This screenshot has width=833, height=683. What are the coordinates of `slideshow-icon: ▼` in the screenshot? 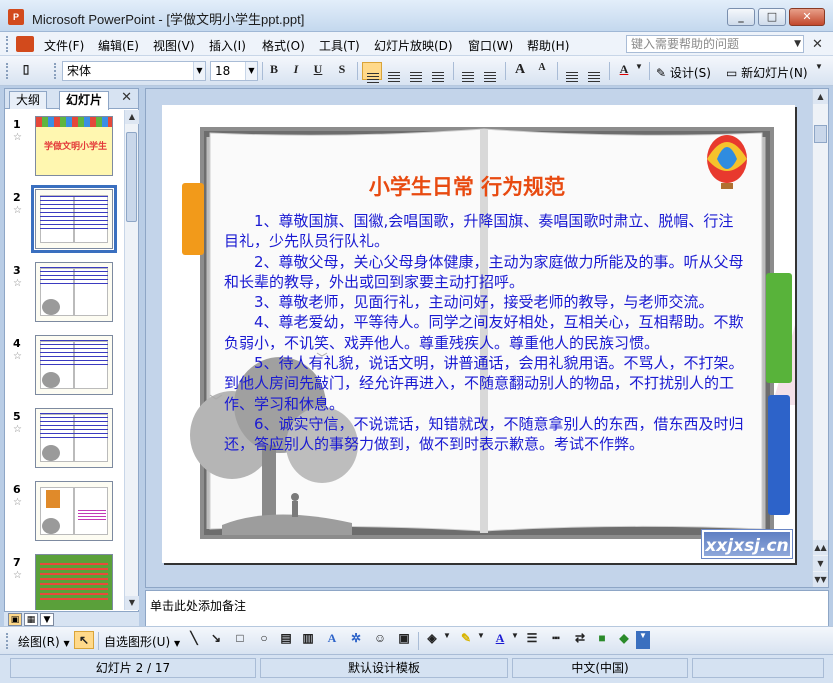 It's located at (47, 619).